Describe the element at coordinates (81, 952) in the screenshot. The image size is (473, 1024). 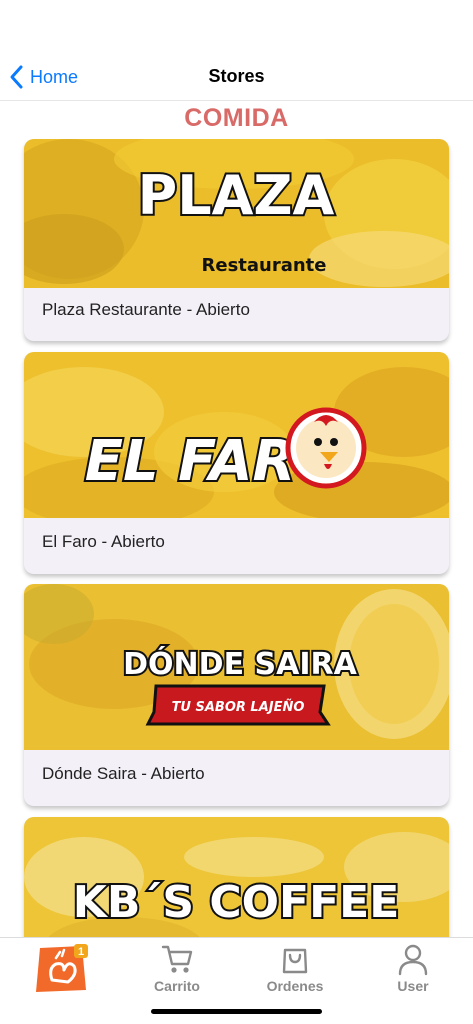
I see `home-badge-count: 1` at that location.